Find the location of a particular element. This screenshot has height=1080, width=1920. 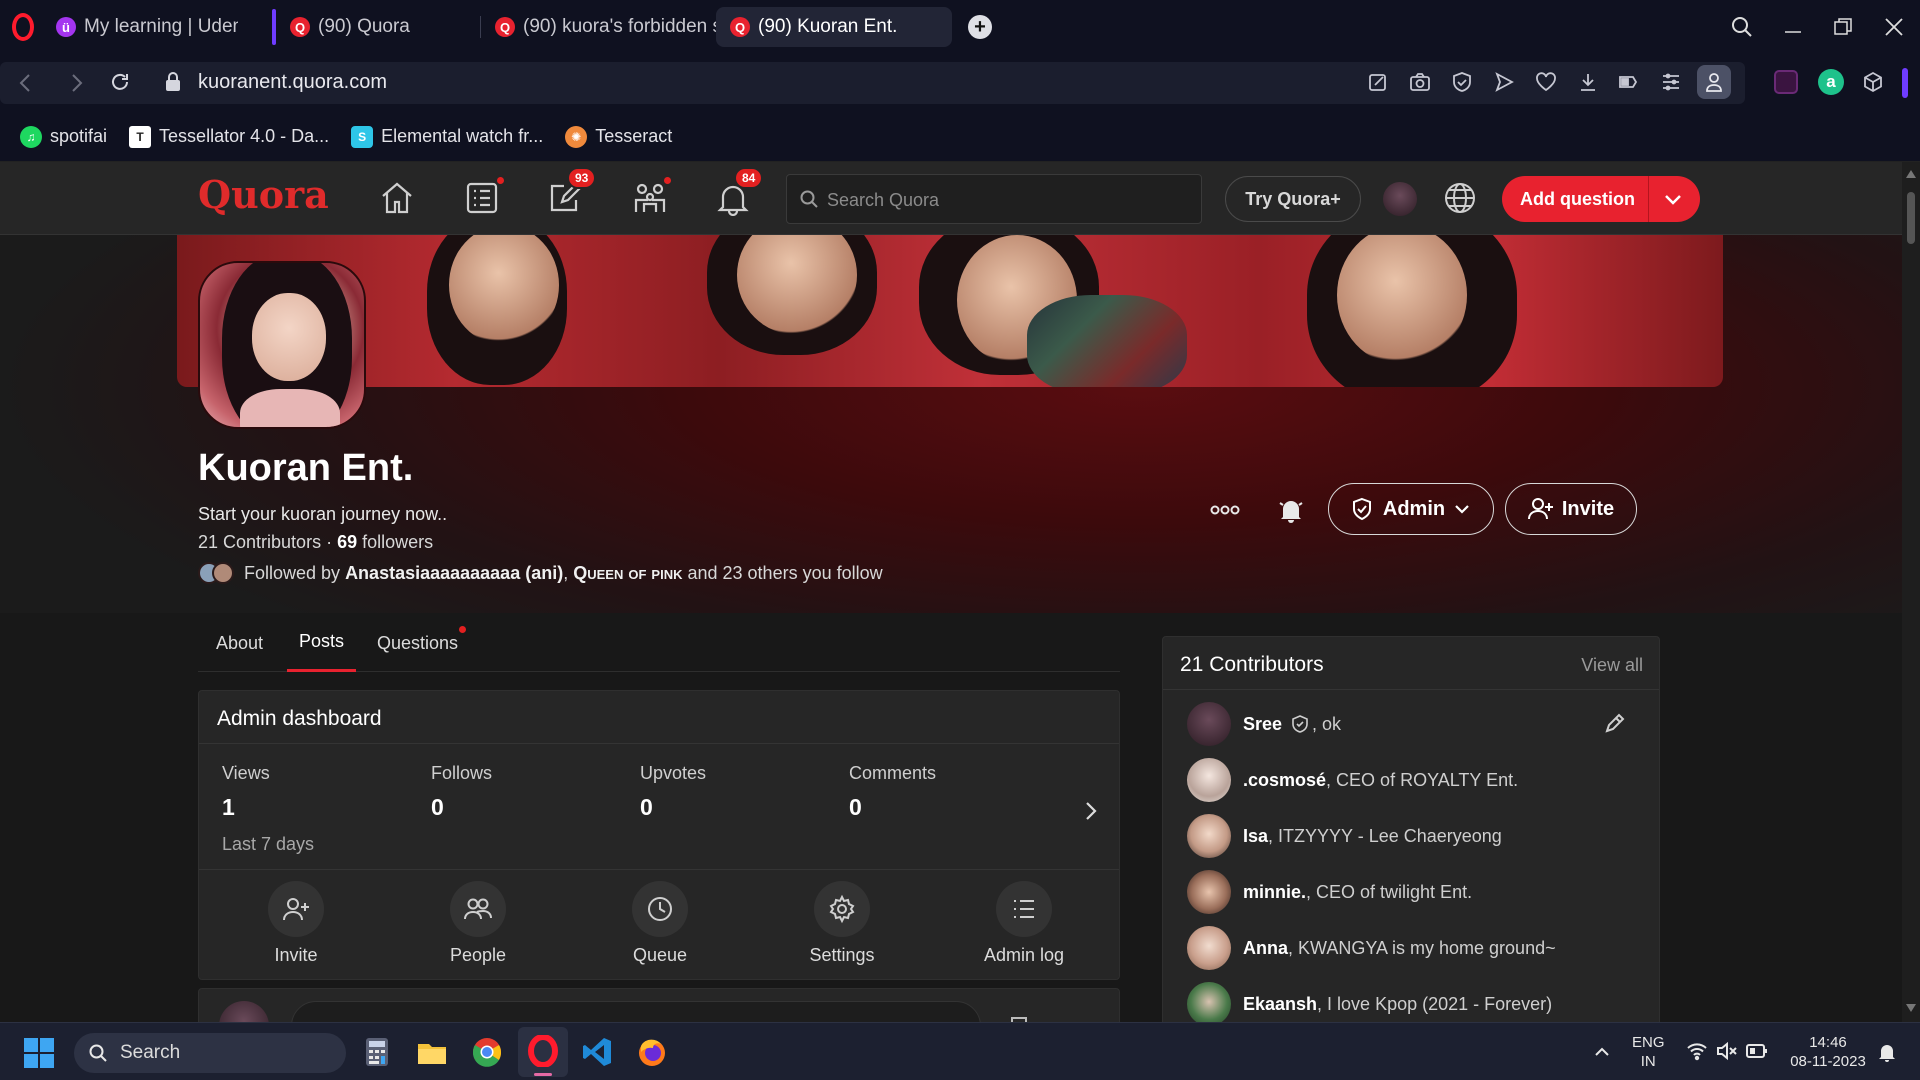

scroll-up-icon is located at coordinates (1911, 174).